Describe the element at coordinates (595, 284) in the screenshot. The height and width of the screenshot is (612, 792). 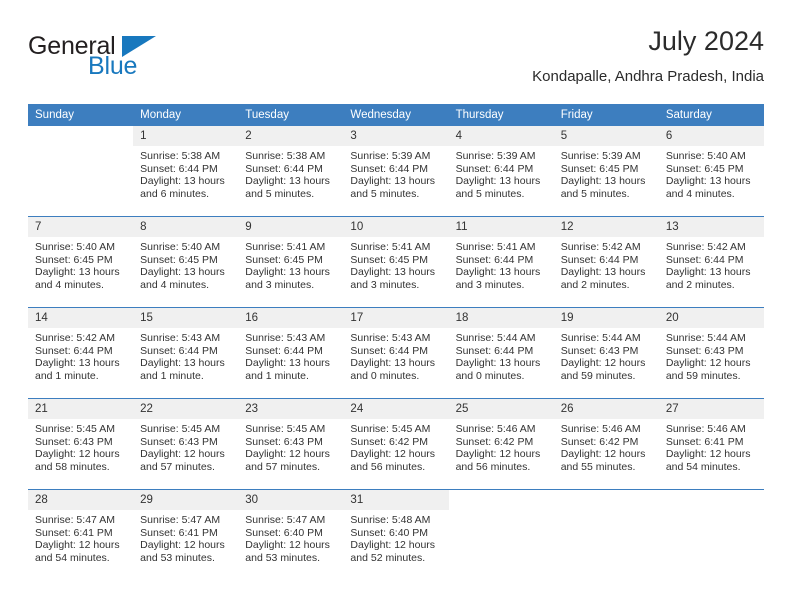
I see `daylight-duration-line2: and 2 minutes.` at that location.